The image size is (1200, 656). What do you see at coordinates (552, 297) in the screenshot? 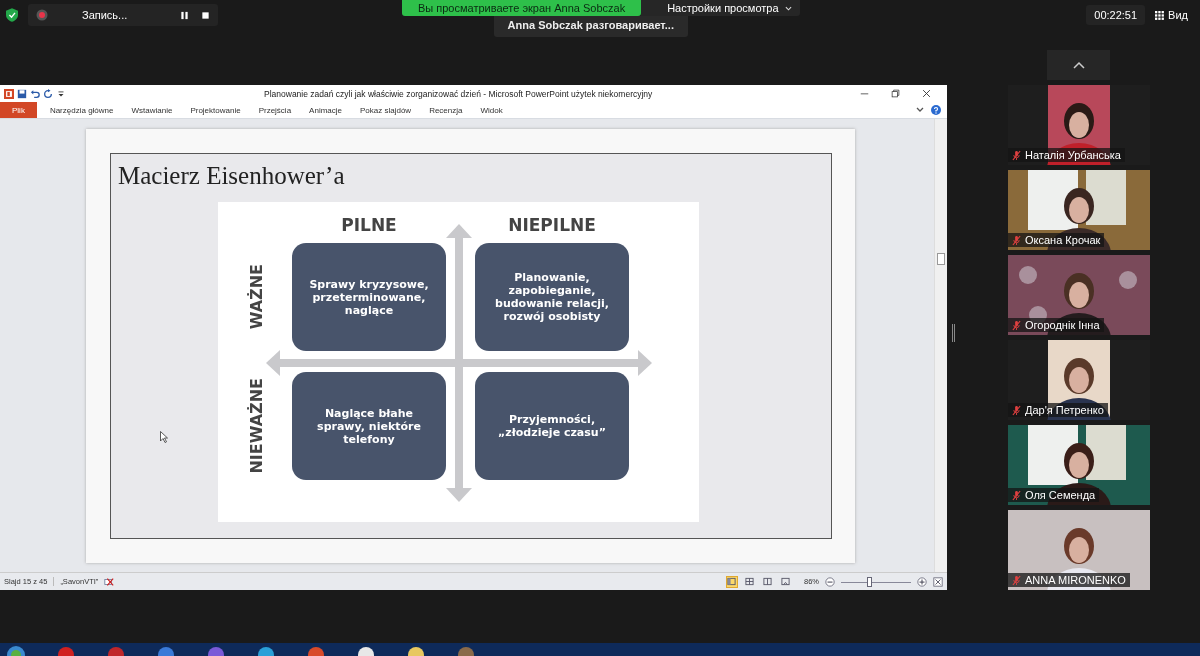
I see `quadrant-text: Planowanie, zapobieganie, budowanie relacji, rozwój osobisty` at bounding box center [552, 297].